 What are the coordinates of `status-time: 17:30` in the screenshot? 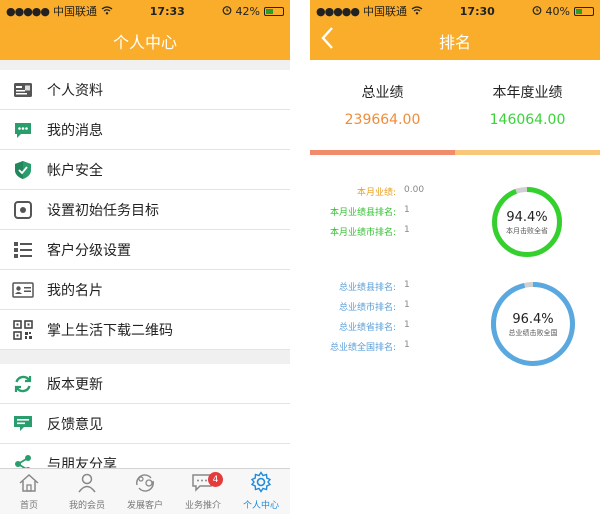 It's located at (477, 11).